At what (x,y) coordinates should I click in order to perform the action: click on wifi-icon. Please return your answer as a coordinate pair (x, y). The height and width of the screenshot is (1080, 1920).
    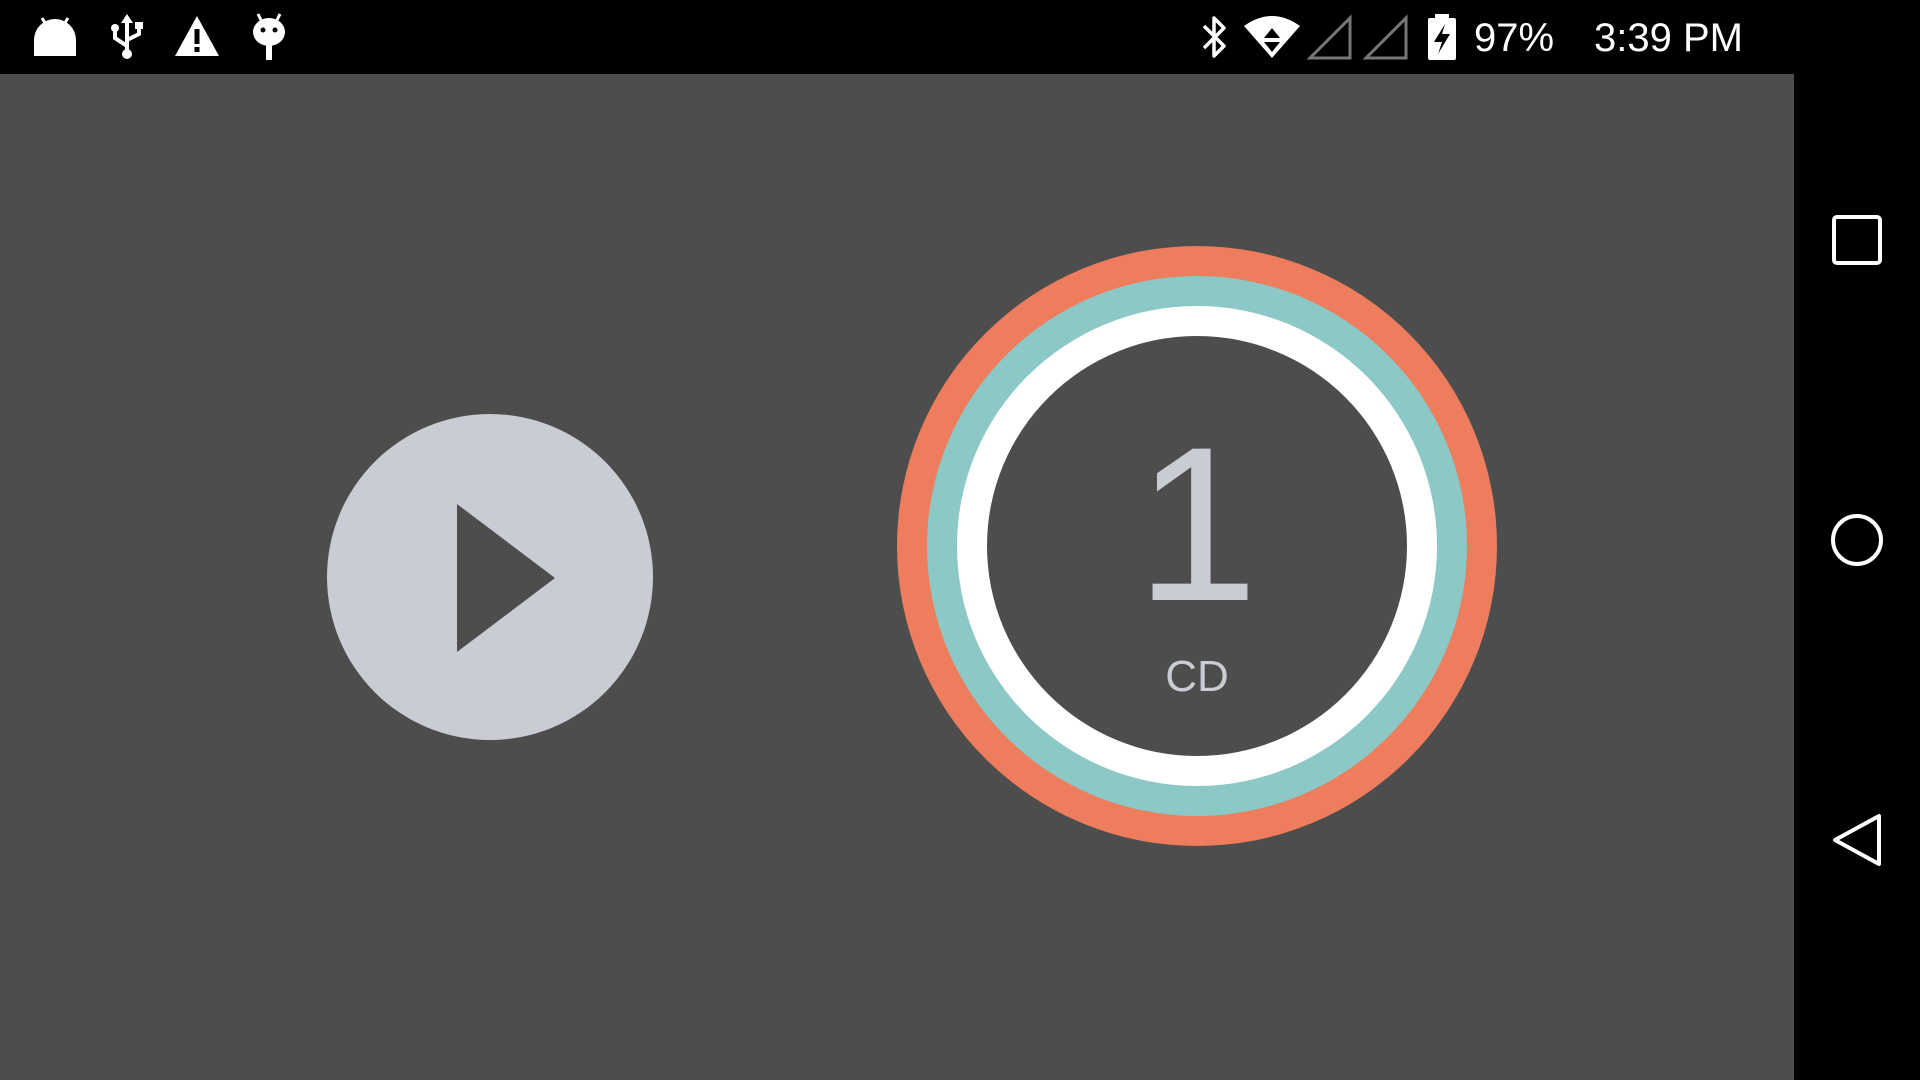
    Looking at the image, I should click on (1272, 37).